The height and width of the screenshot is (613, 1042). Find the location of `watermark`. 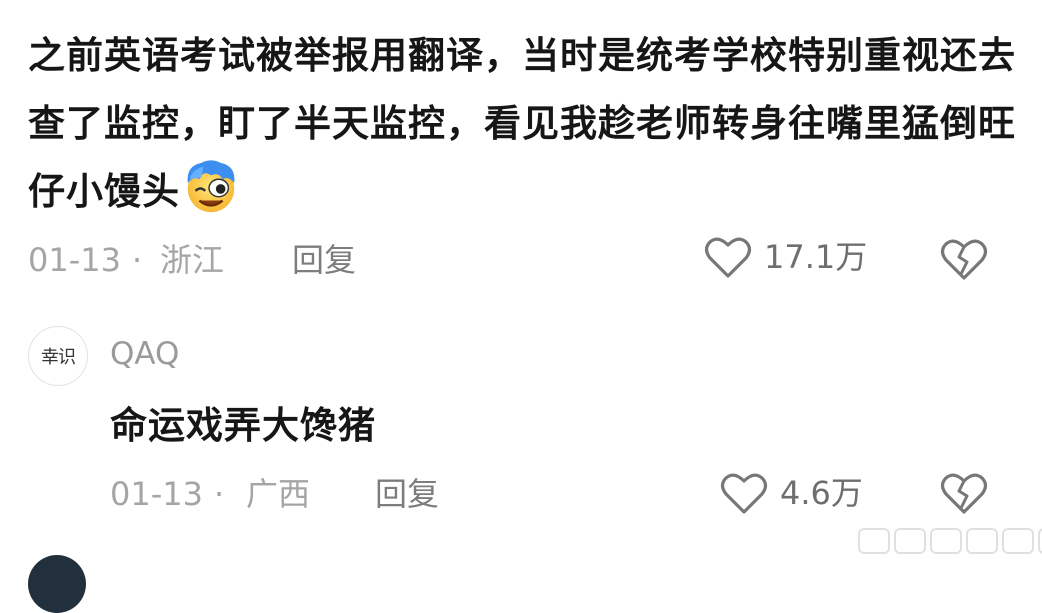

watermark is located at coordinates (950, 541).